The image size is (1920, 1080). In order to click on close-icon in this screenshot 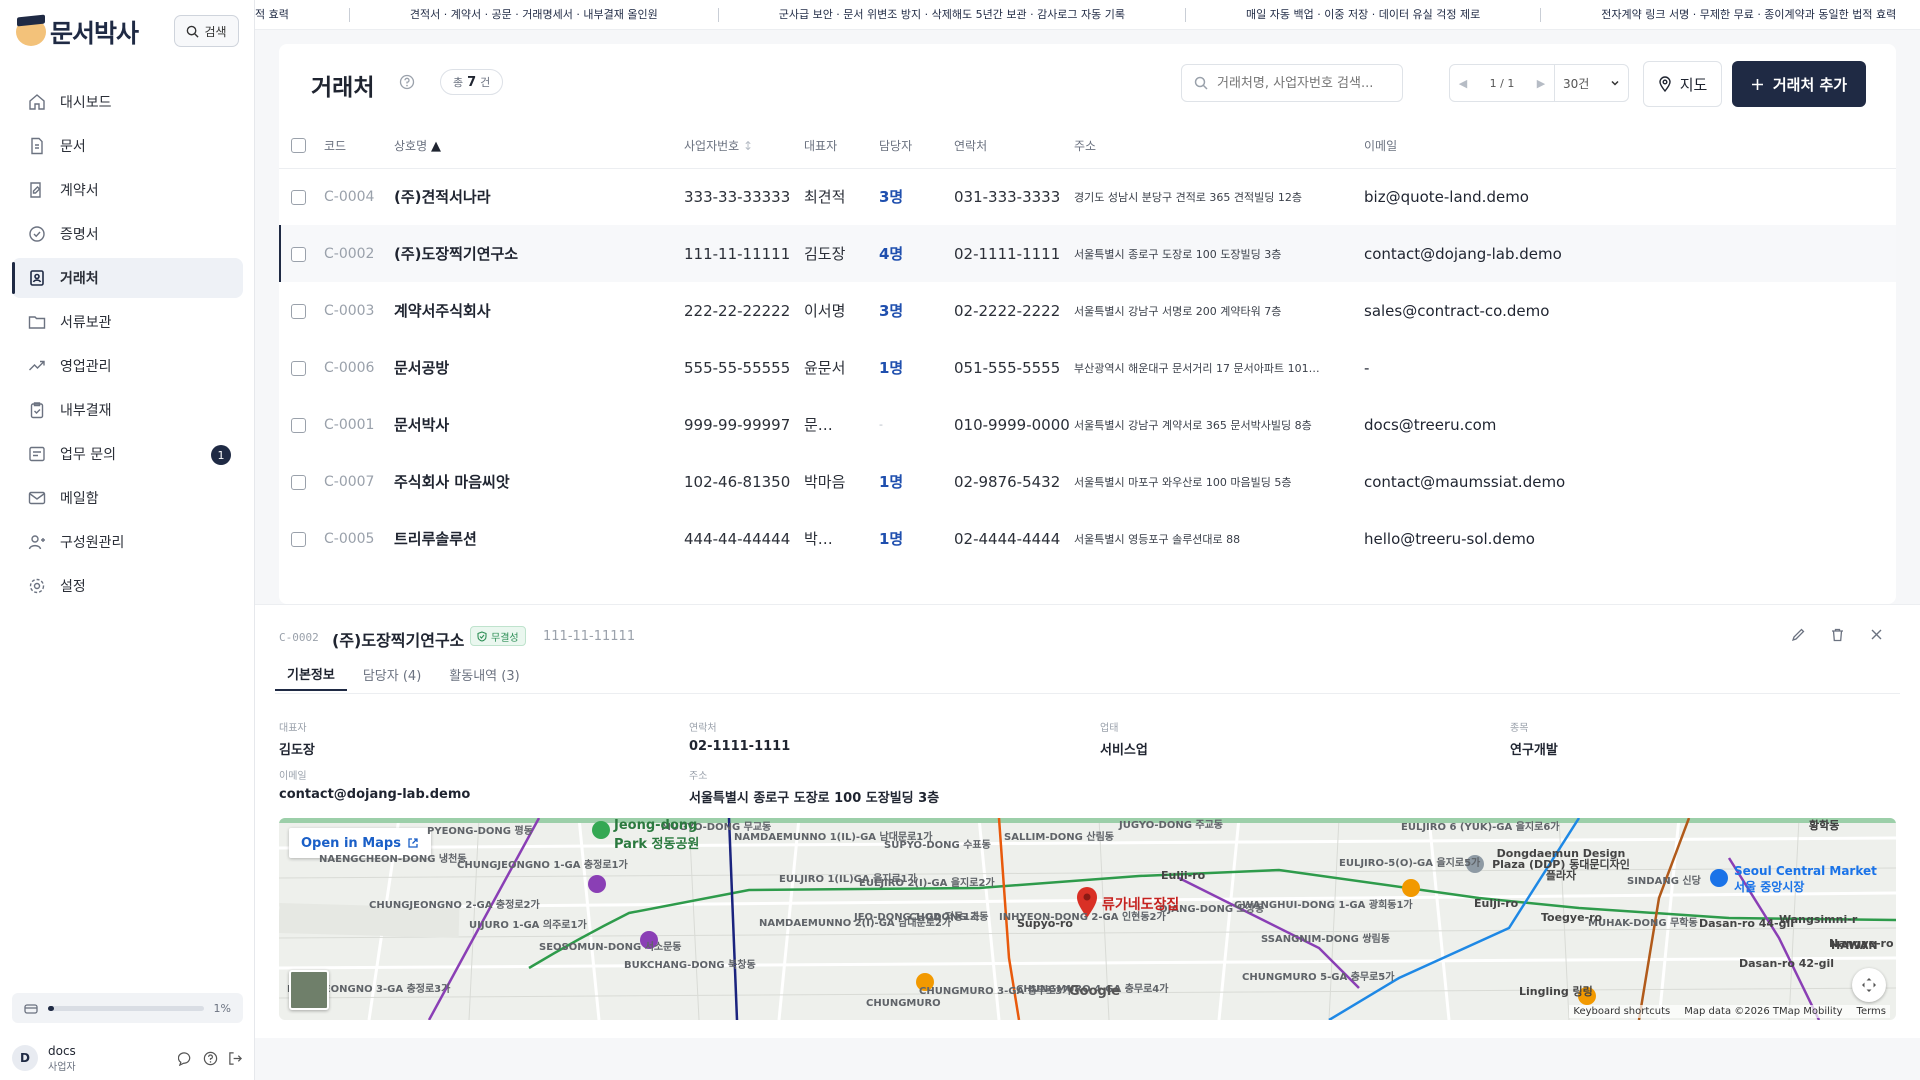, I will do `click(1876, 634)`.